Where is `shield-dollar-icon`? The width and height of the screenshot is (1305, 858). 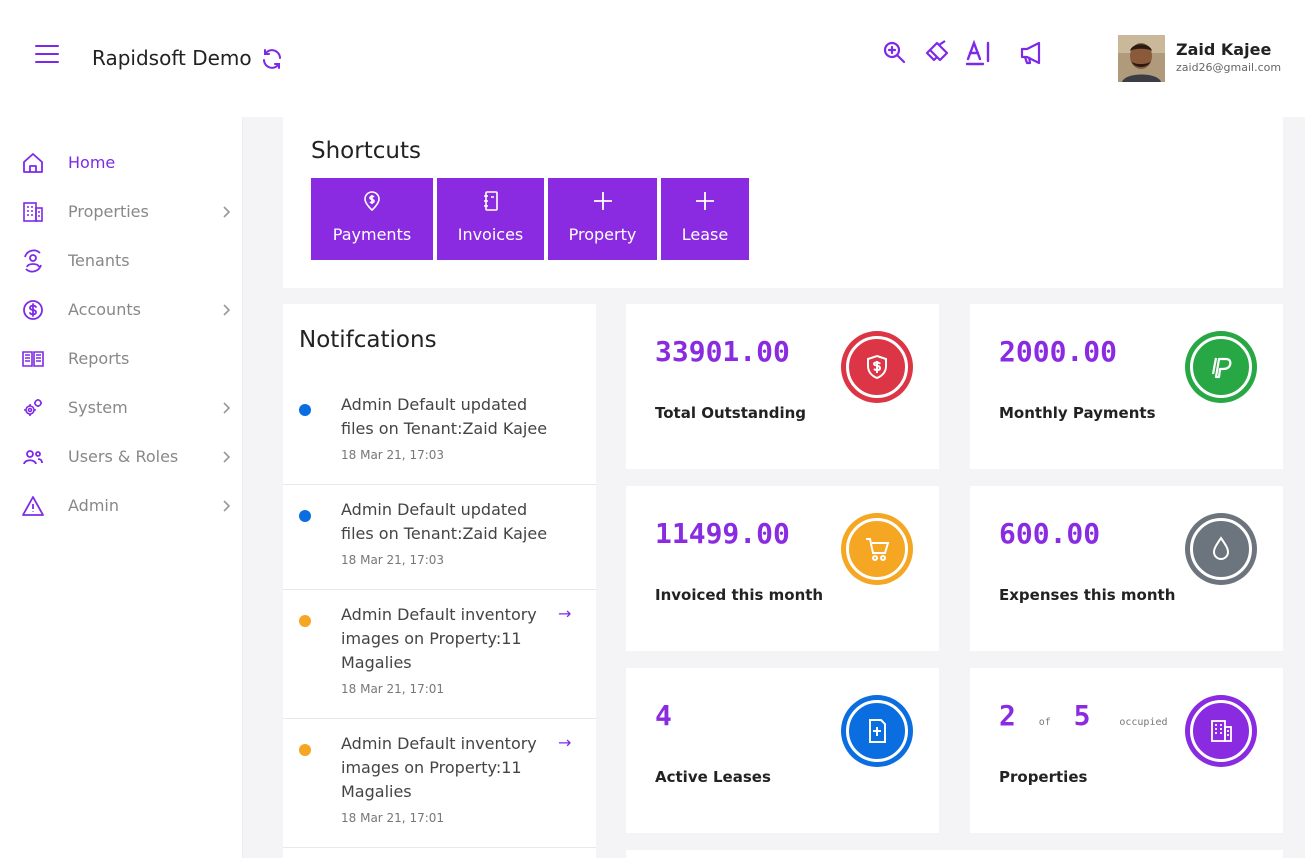 shield-dollar-icon is located at coordinates (877, 367).